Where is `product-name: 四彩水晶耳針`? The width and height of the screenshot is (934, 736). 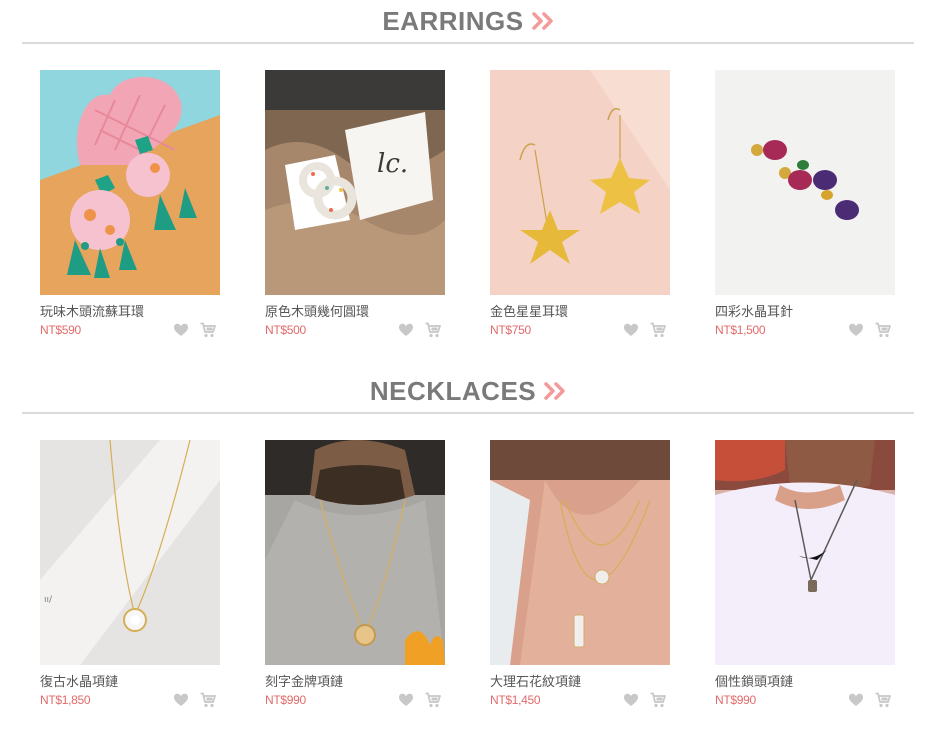
product-name: 四彩水晶耳針 is located at coordinates (754, 310).